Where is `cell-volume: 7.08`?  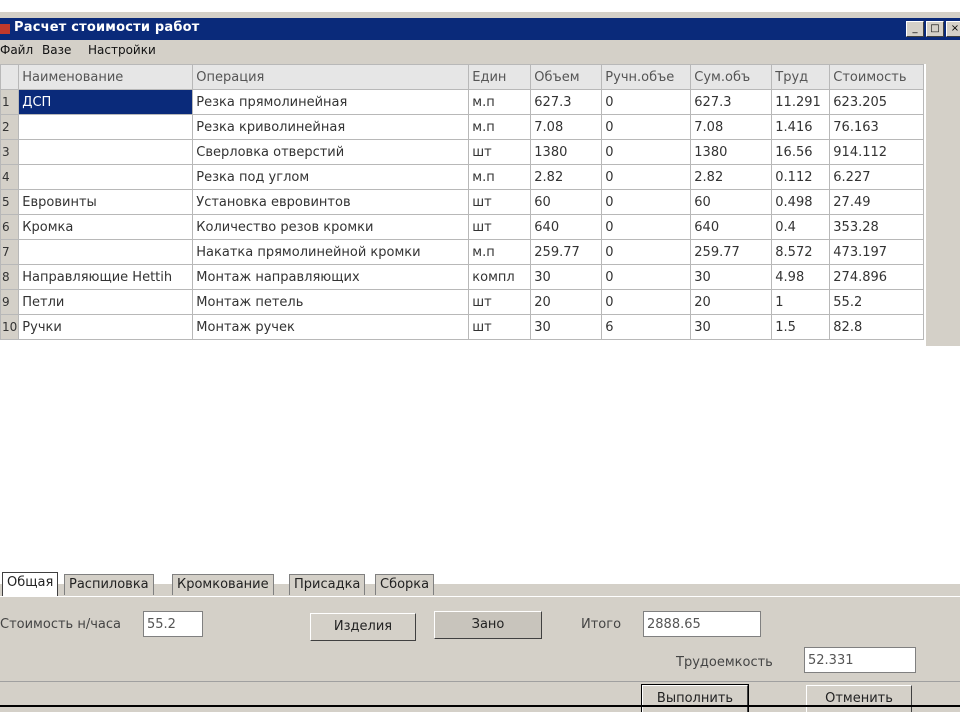 cell-volume: 7.08 is located at coordinates (566, 127).